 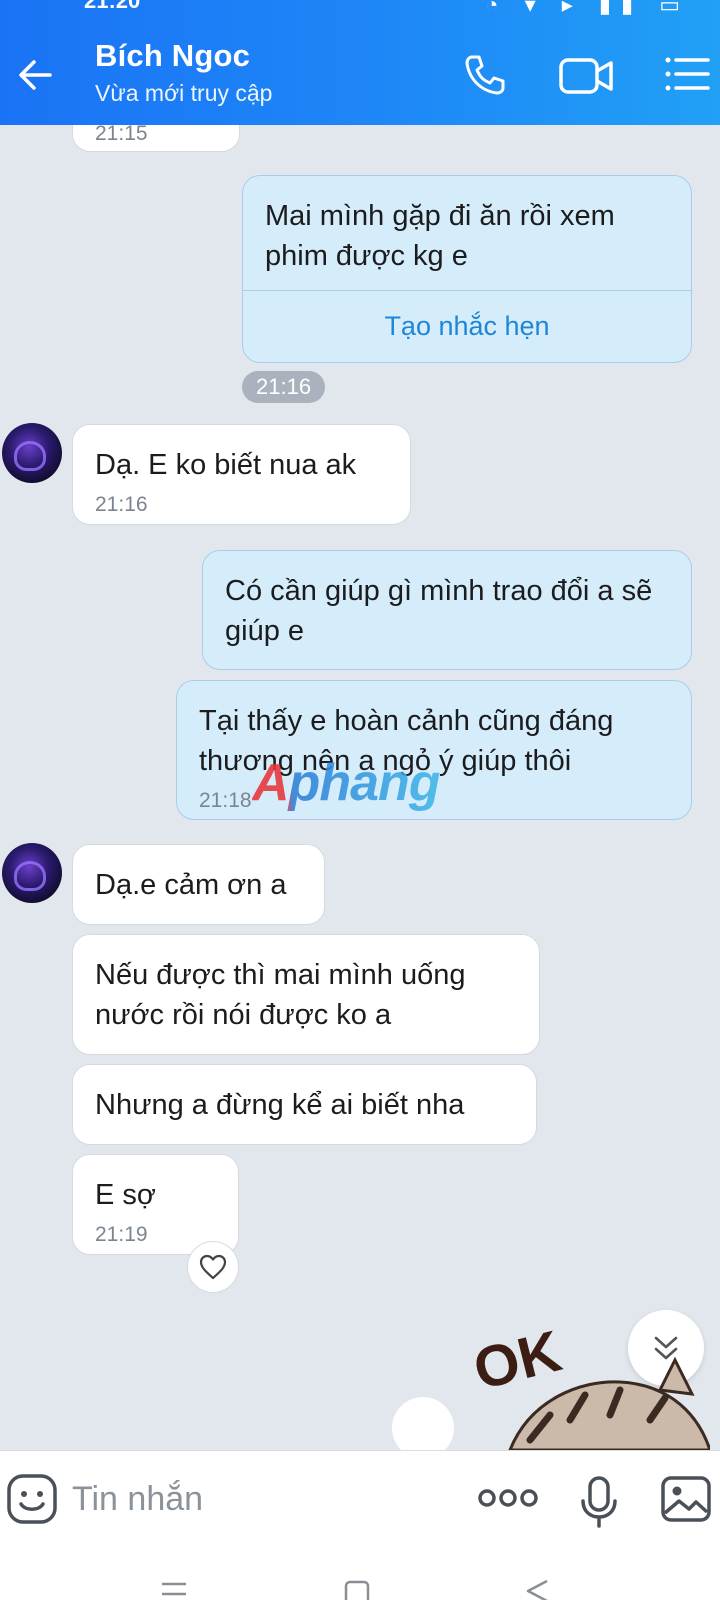 What do you see at coordinates (184, 93) in the screenshot?
I see `contact-status: Vừa mới truy cập` at bounding box center [184, 93].